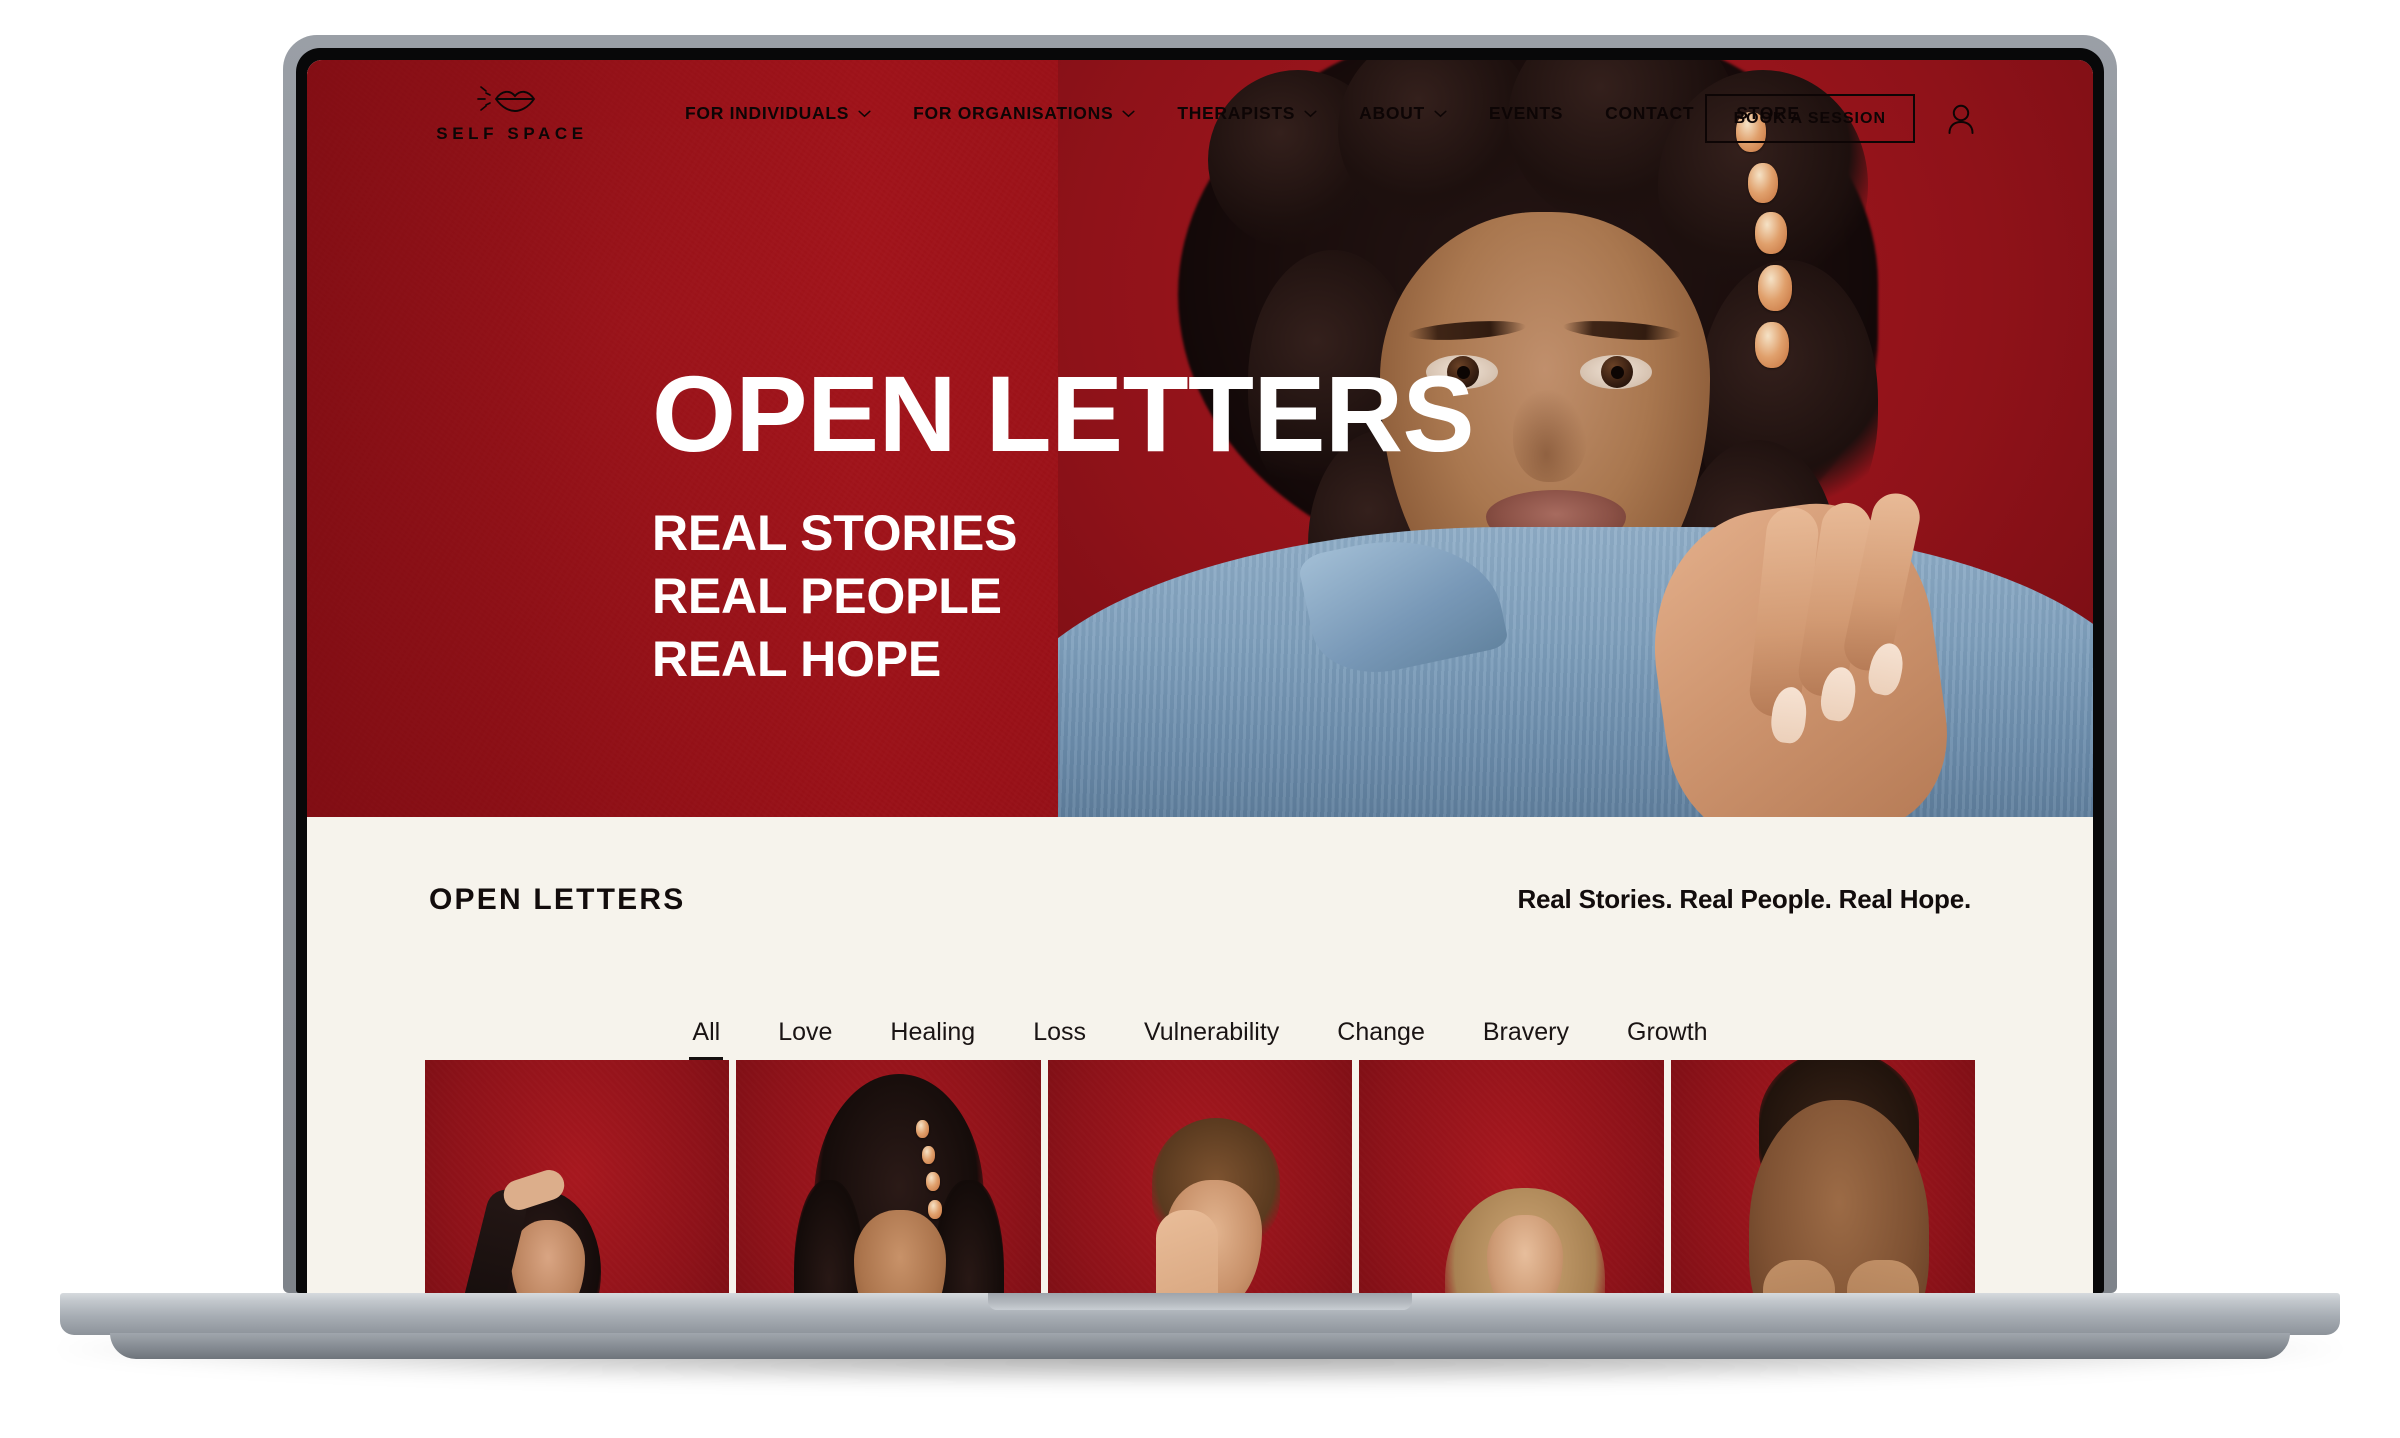  Describe the element at coordinates (796, 659) in the screenshot. I see `hero-subtitle-line-3: REAL HOPE` at that location.